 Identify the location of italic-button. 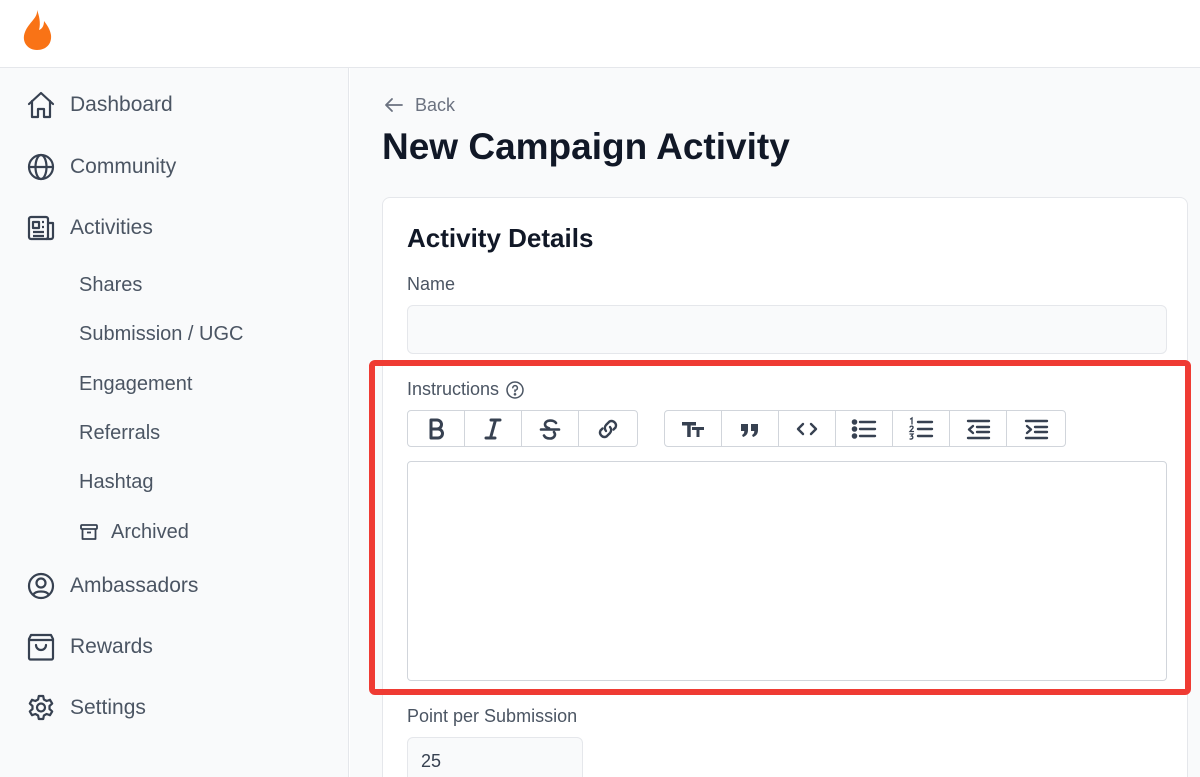
(493, 428).